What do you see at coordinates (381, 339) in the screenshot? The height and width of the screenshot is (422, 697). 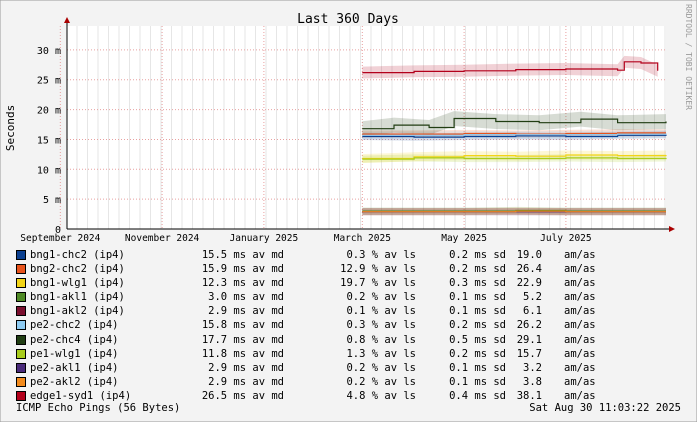 I see `legend-loss: 0.8 % av ls` at bounding box center [381, 339].